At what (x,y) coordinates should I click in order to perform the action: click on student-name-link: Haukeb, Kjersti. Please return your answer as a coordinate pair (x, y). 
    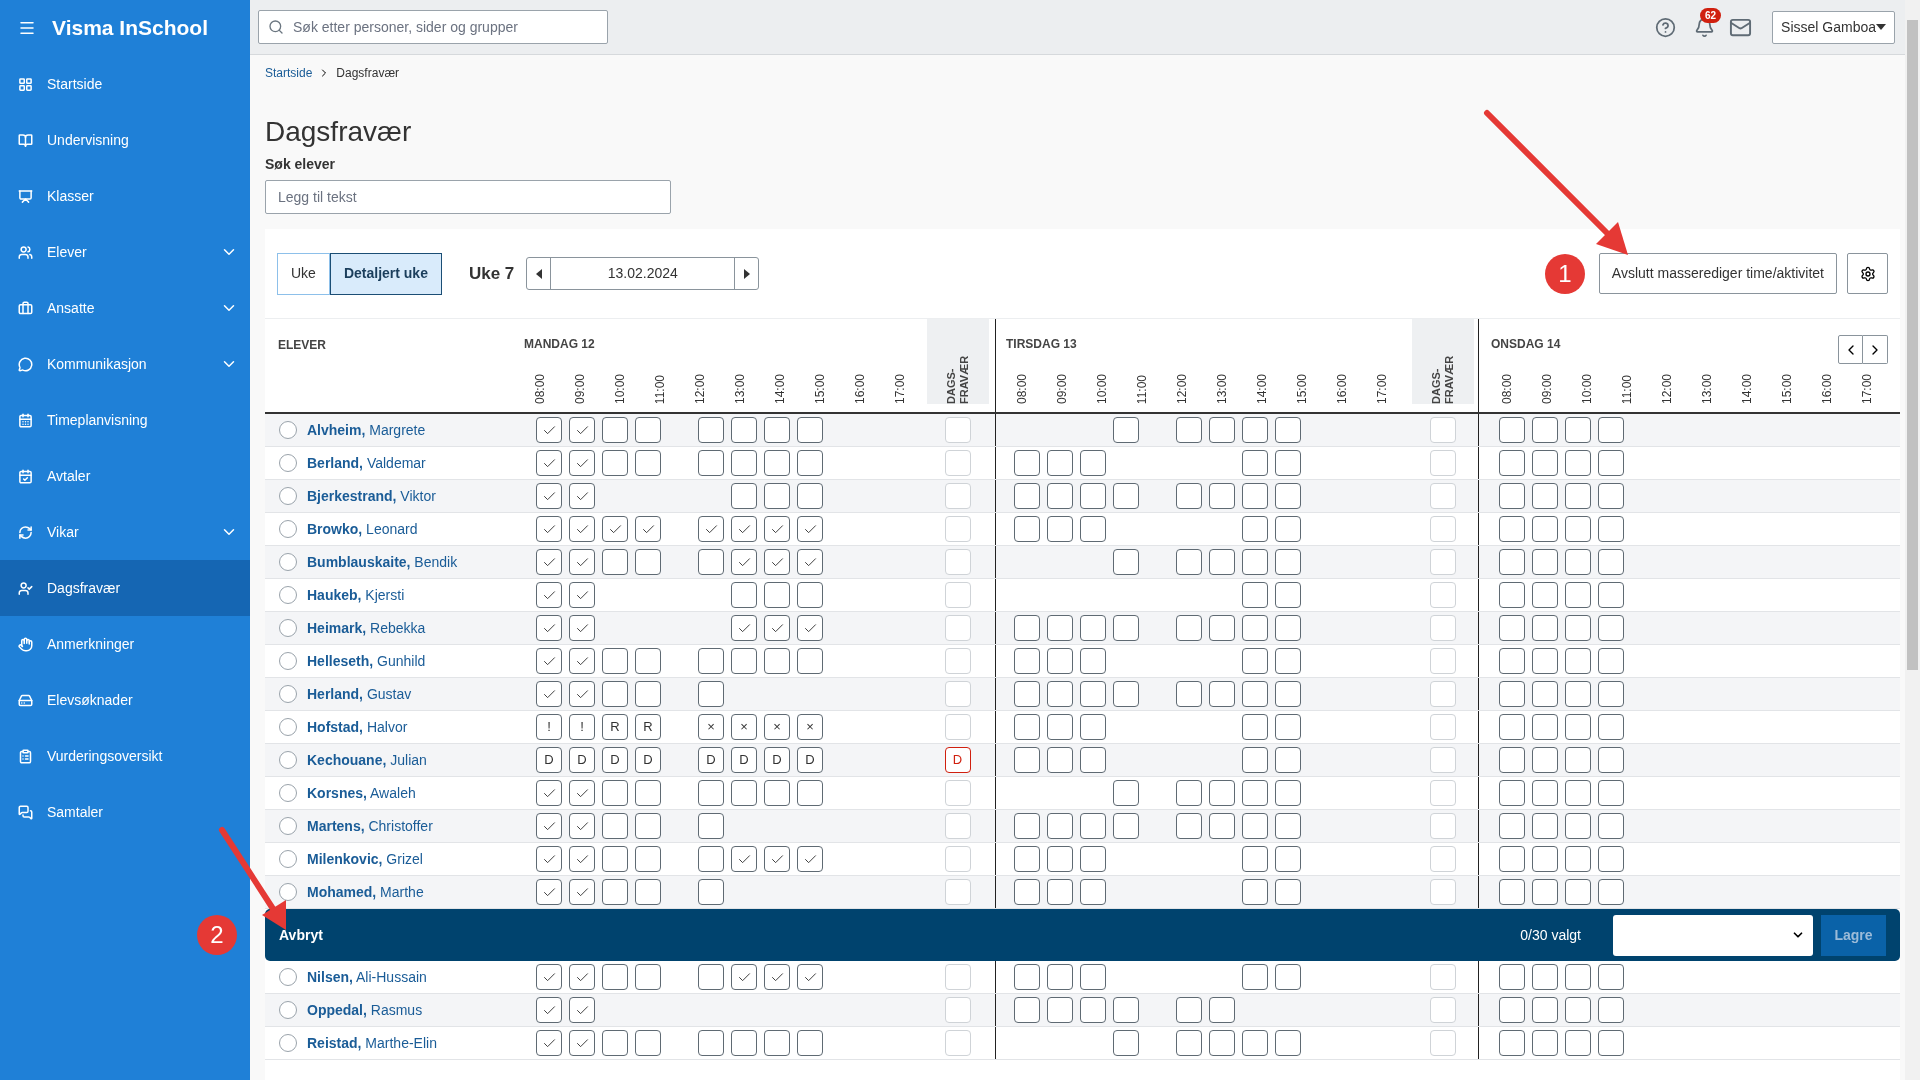
    Looking at the image, I should click on (356, 595).